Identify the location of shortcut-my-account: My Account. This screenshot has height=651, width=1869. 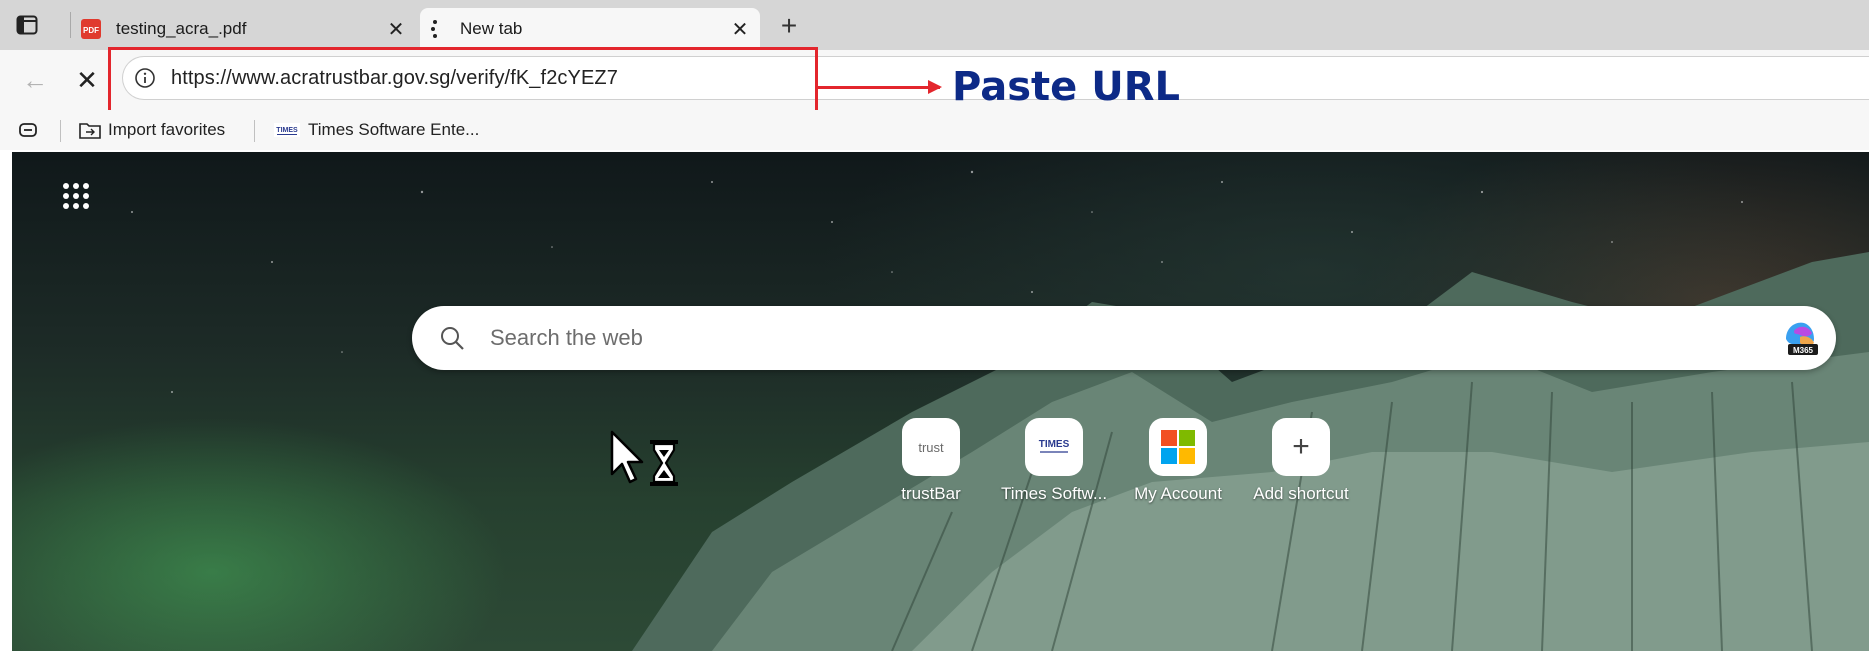
(1178, 461).